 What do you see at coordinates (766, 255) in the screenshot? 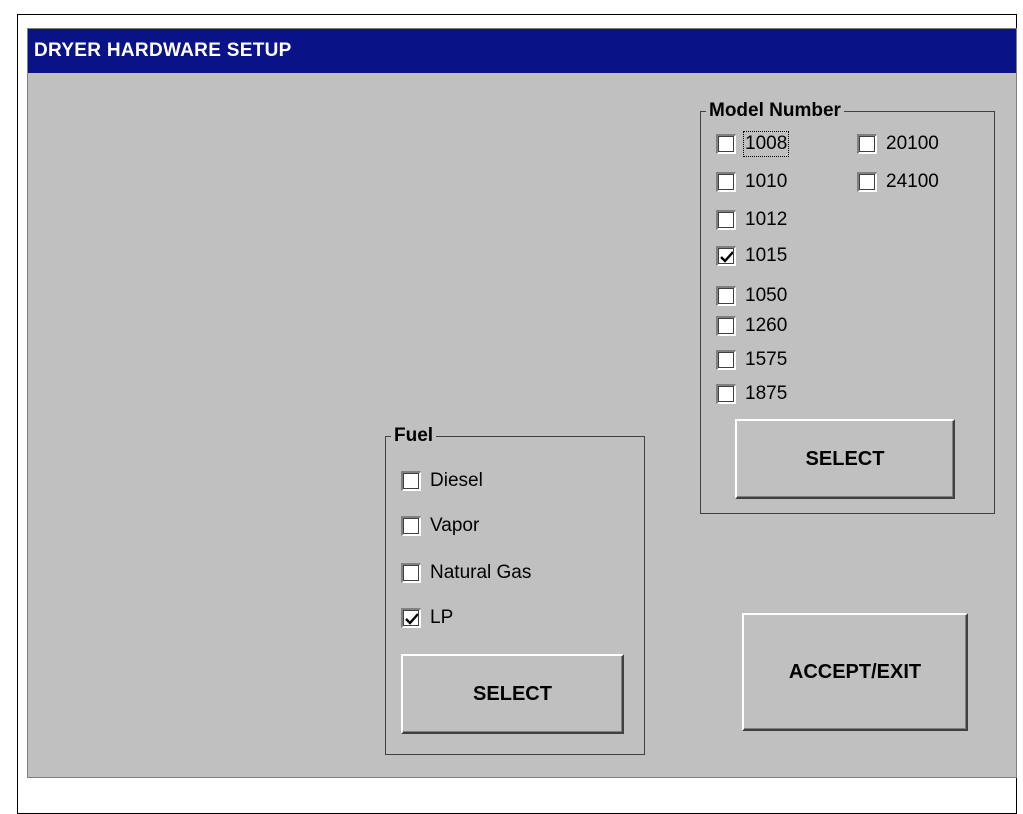
I see `checkbox-label: 1015` at bounding box center [766, 255].